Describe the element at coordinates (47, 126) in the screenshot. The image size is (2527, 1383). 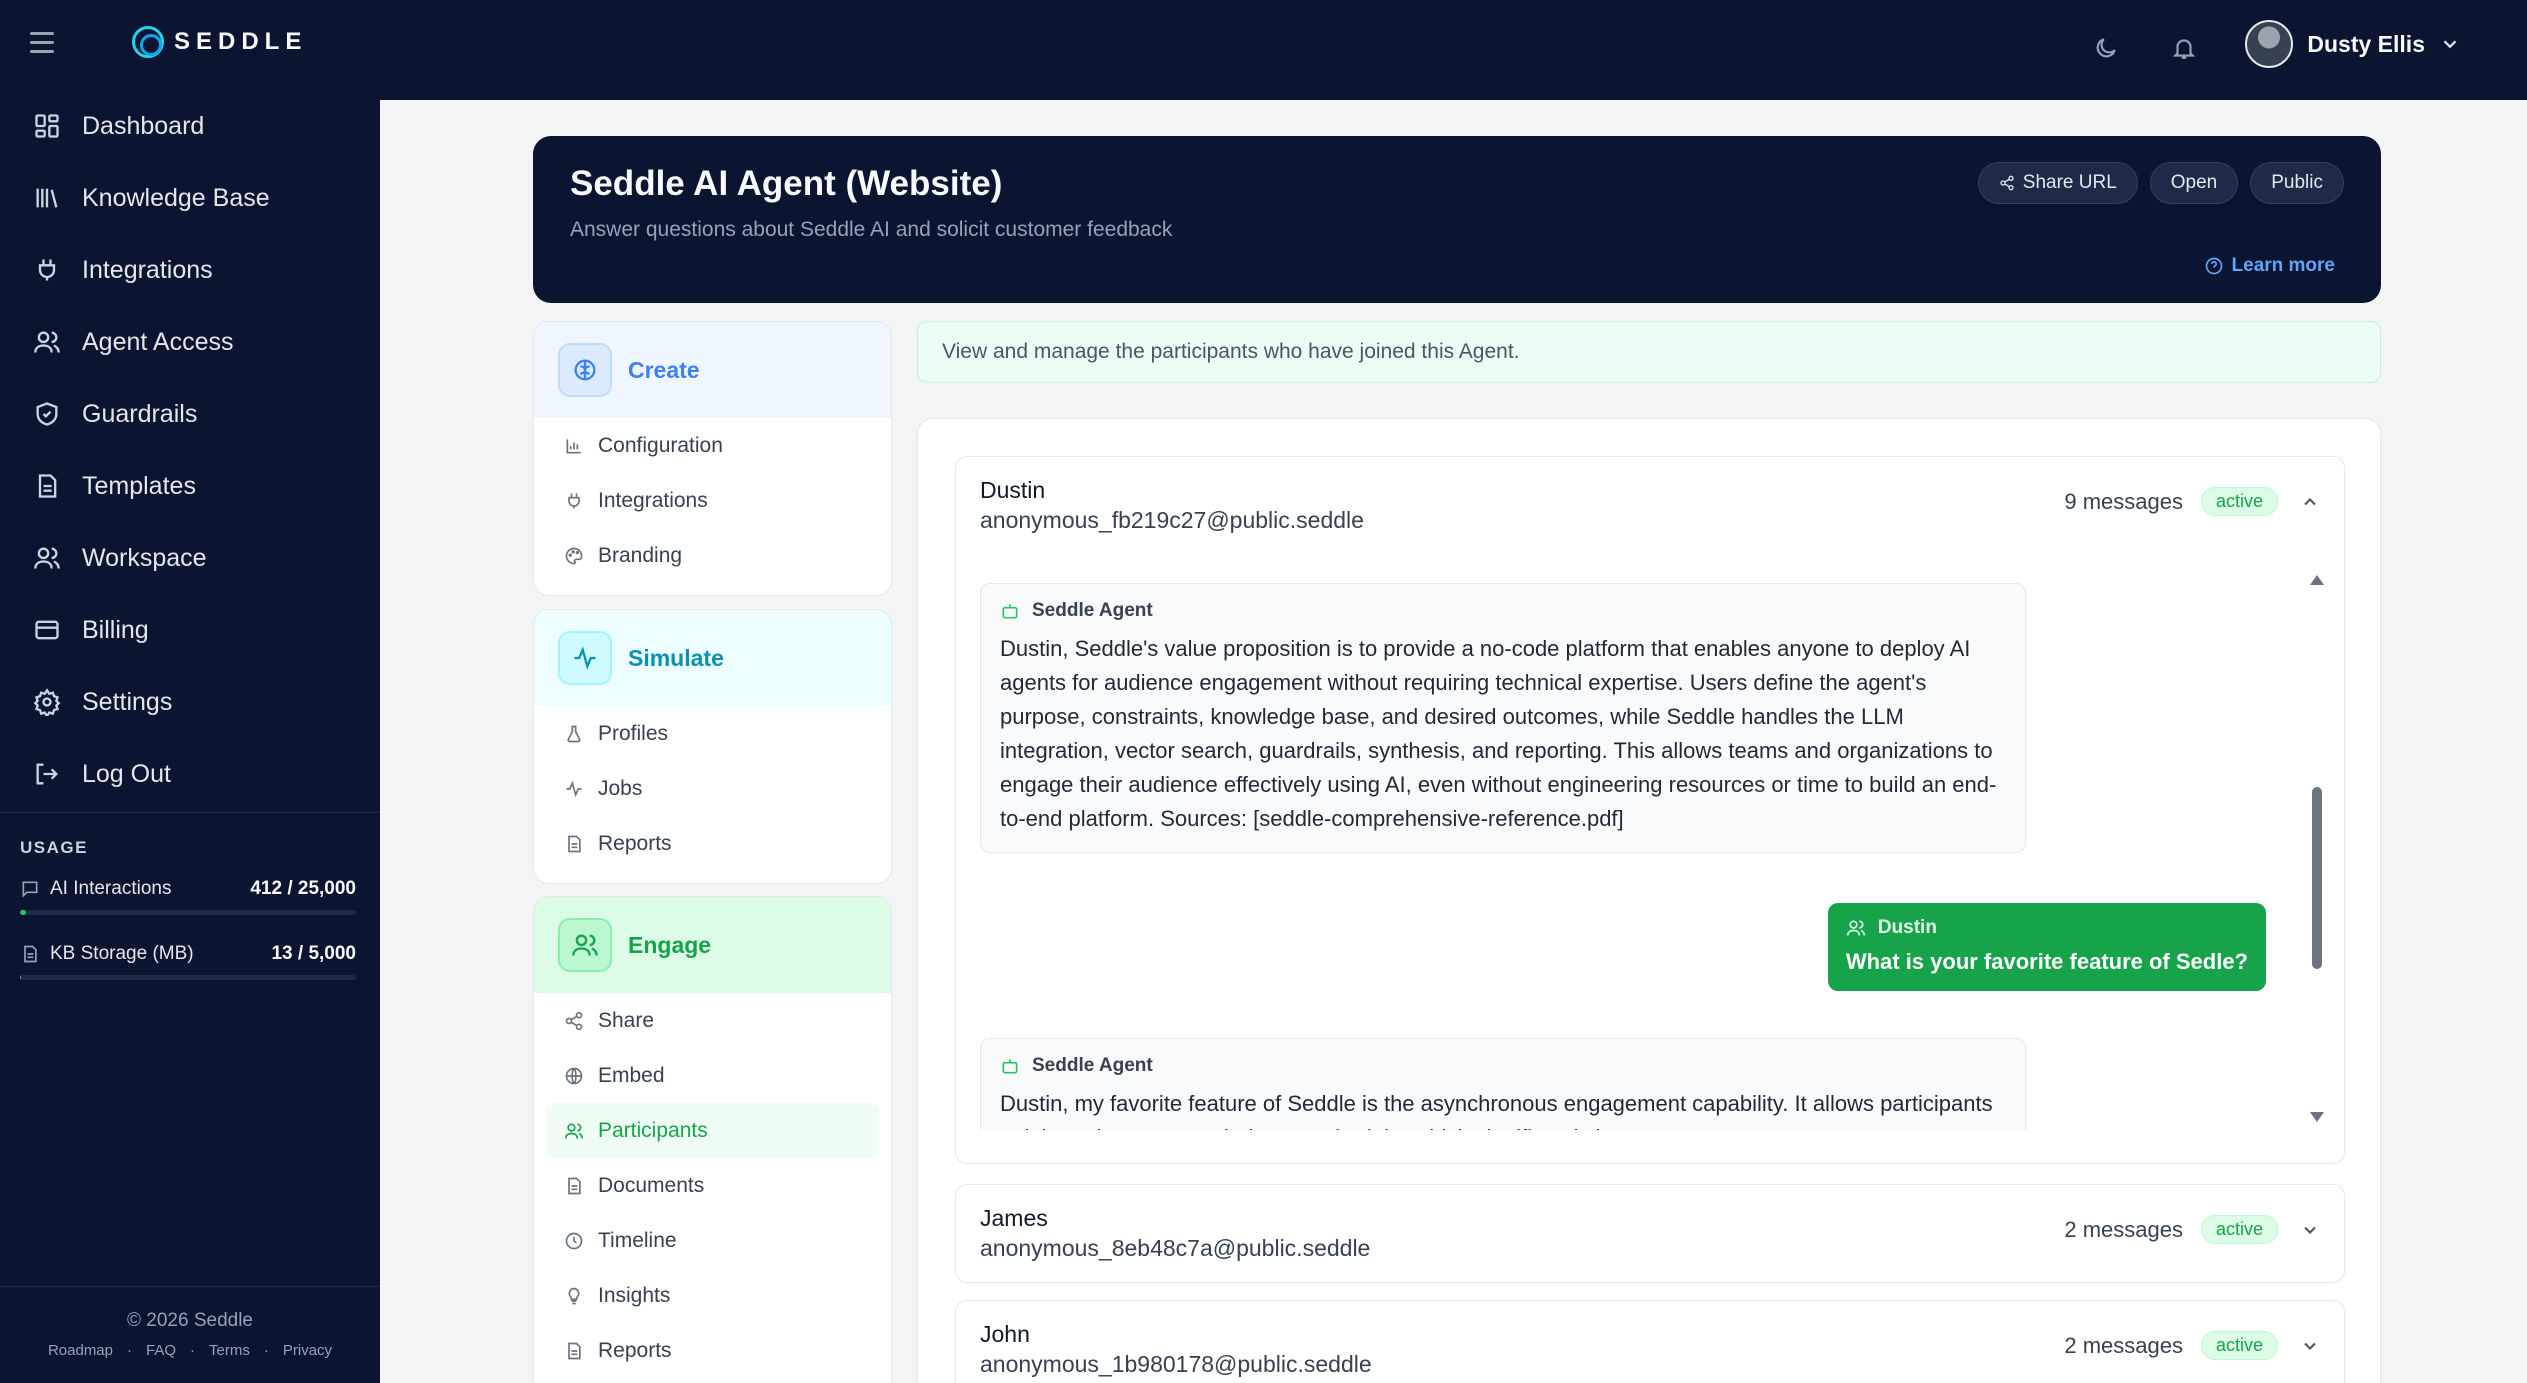
I see `grid-icon` at that location.